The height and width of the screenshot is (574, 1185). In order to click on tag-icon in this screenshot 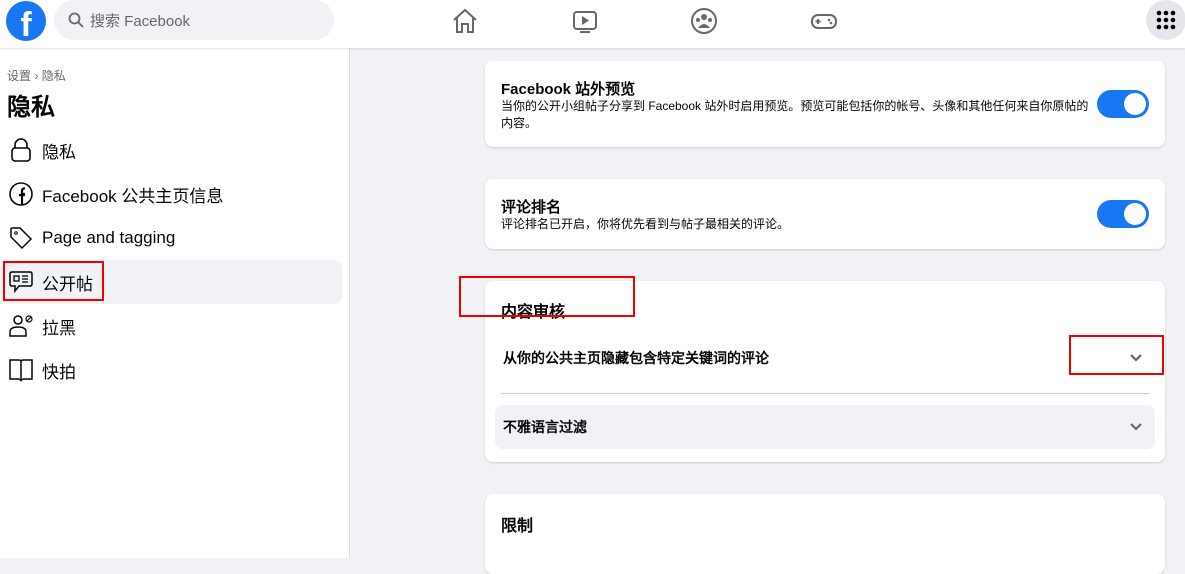, I will do `click(21, 238)`.